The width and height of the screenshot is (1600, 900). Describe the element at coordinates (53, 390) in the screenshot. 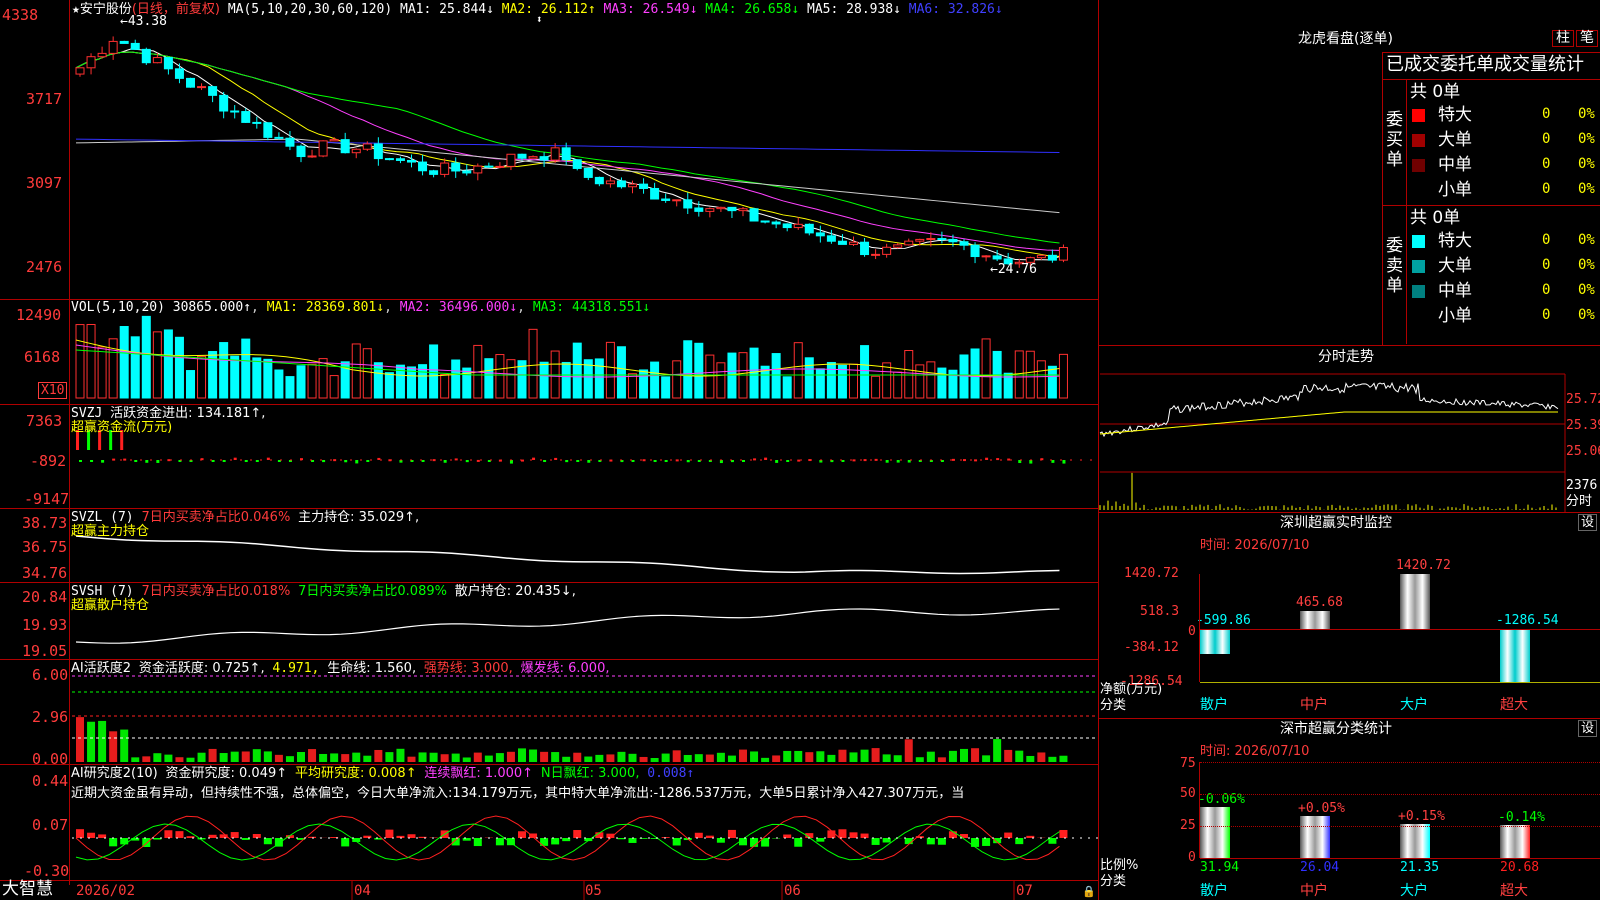

I see `vol-unit-badge: X10` at that location.